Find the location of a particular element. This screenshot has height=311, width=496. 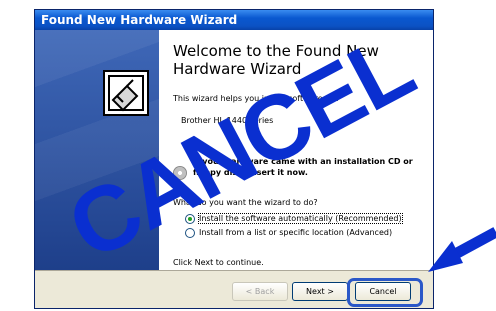

window-title: Found New Hardware Wizard is located at coordinates (139, 20).